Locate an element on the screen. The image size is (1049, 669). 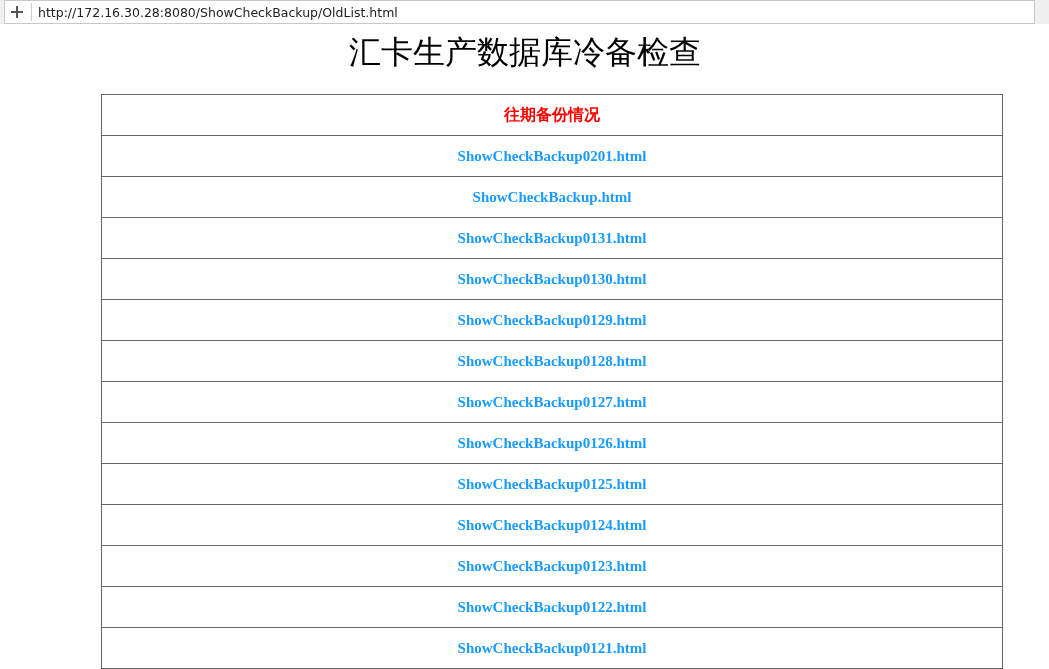
backup-link: ShowCheckBackup0128.html is located at coordinates (552, 361).